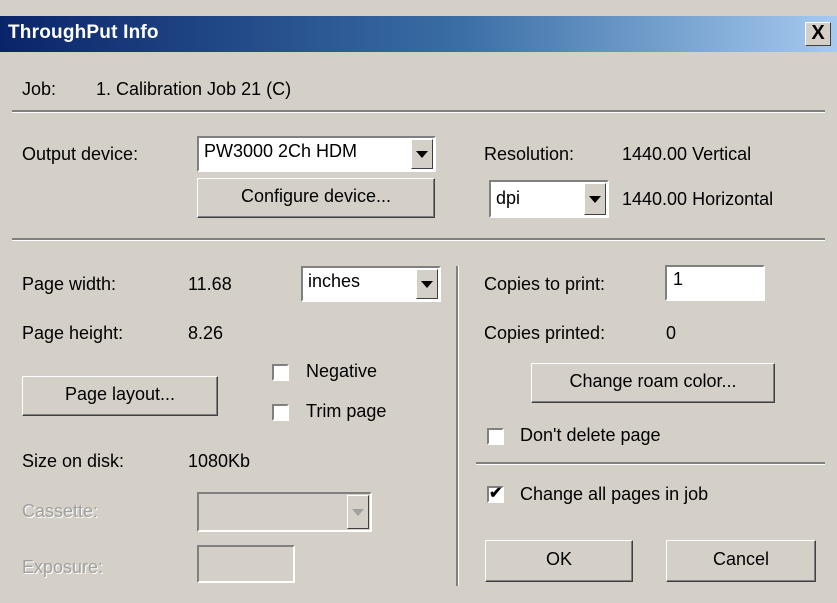 Image resolution: width=837 pixels, height=603 pixels. I want to click on output-device-select: PW3000 2Ch HDM, so click(316, 154).